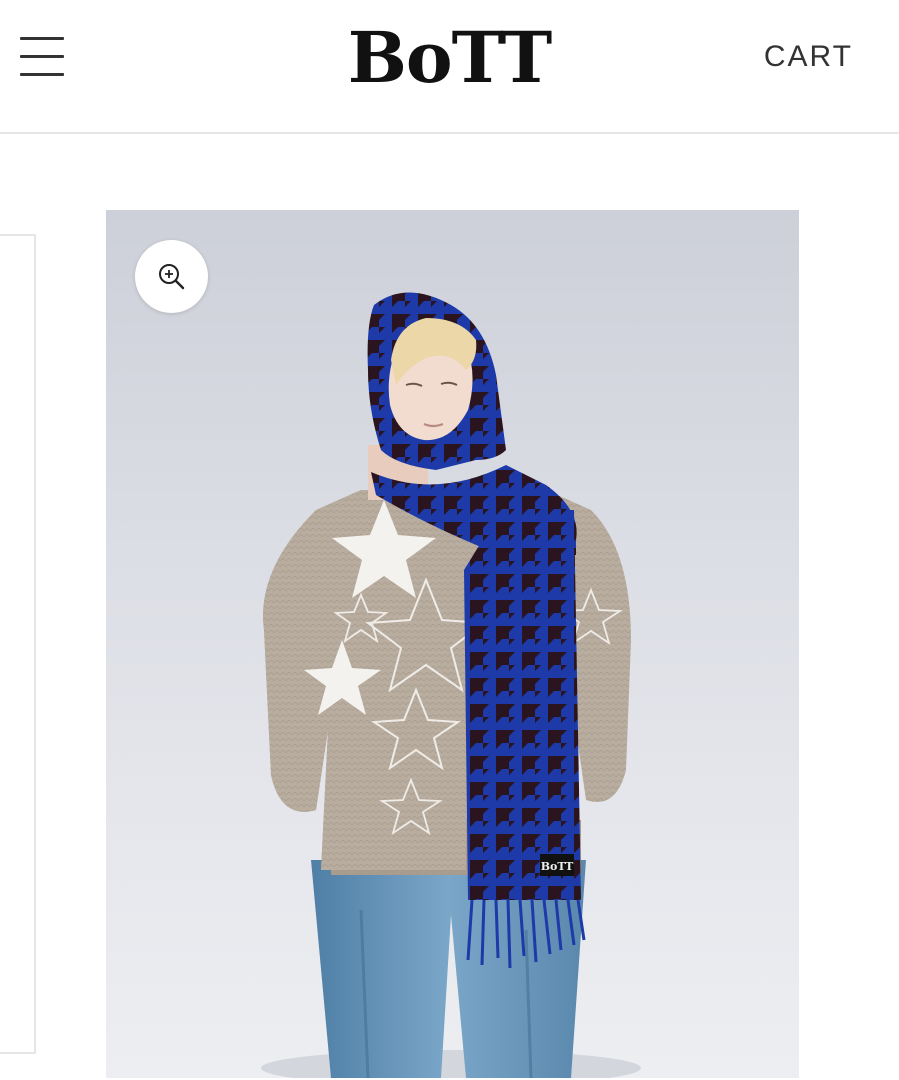  What do you see at coordinates (557, 866) in the screenshot?
I see `scarf-tag-label: BoTT` at bounding box center [557, 866].